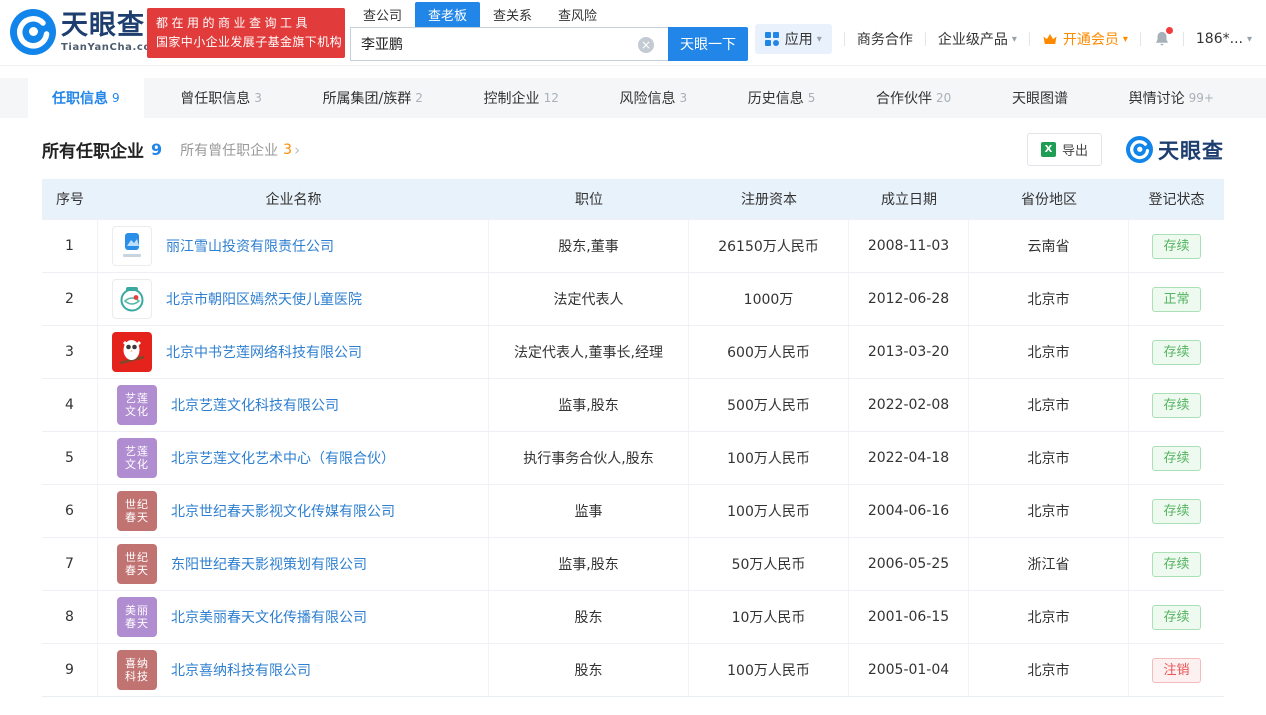  What do you see at coordinates (646, 45) in the screenshot?
I see `clear-search-icon: ×` at bounding box center [646, 45].